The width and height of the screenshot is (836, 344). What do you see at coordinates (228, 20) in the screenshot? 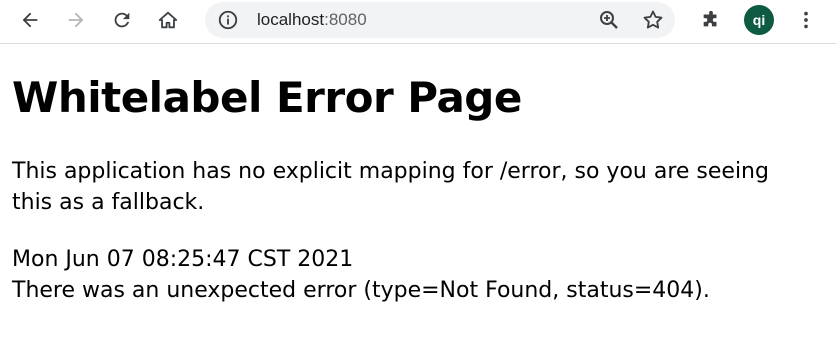
I see `info-icon` at bounding box center [228, 20].